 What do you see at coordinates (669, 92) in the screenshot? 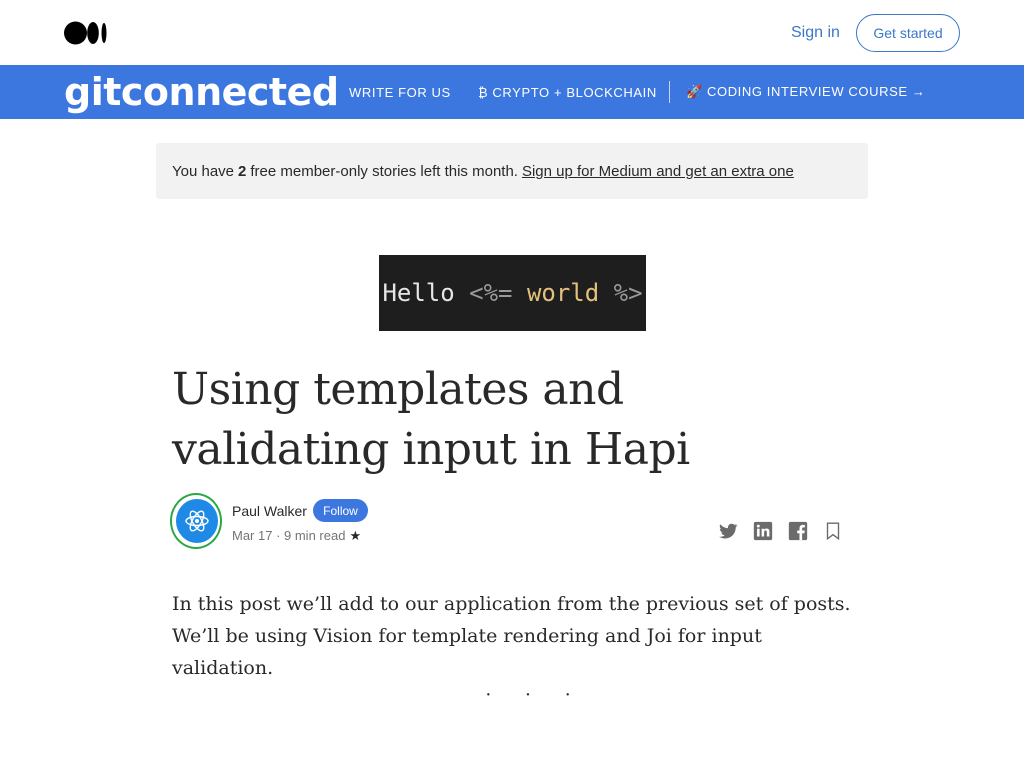
I see `nav-divider` at bounding box center [669, 92].